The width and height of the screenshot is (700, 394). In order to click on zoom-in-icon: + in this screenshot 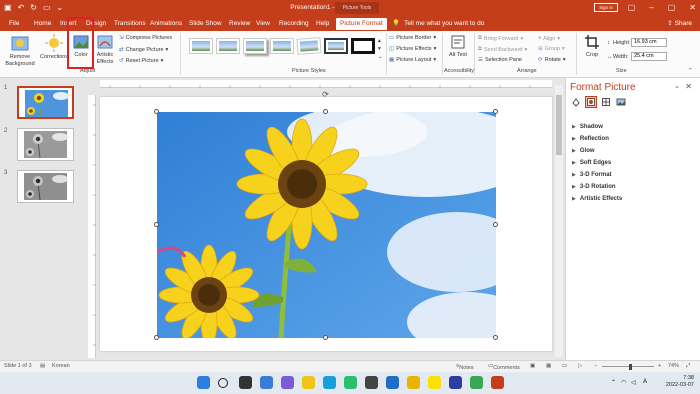, I will do `click(659, 366)`.